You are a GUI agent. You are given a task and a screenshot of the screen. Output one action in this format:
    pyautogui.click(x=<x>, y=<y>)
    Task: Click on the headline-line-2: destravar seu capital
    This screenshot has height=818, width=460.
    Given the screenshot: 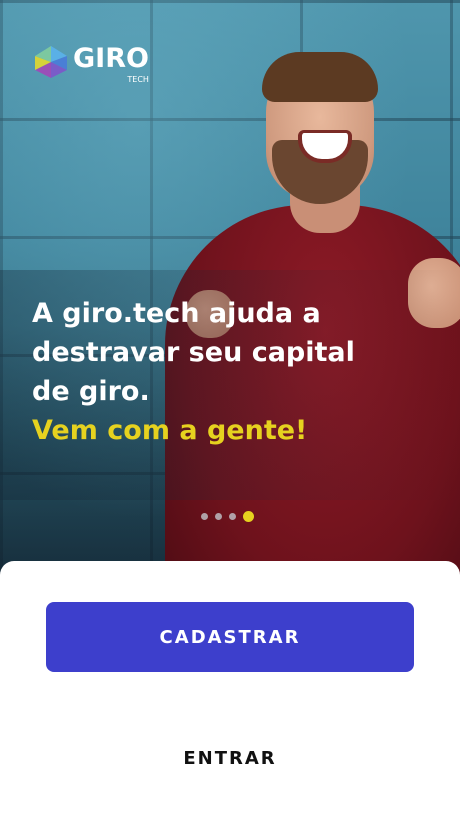 What is the action you would take?
    pyautogui.click(x=193, y=352)
    